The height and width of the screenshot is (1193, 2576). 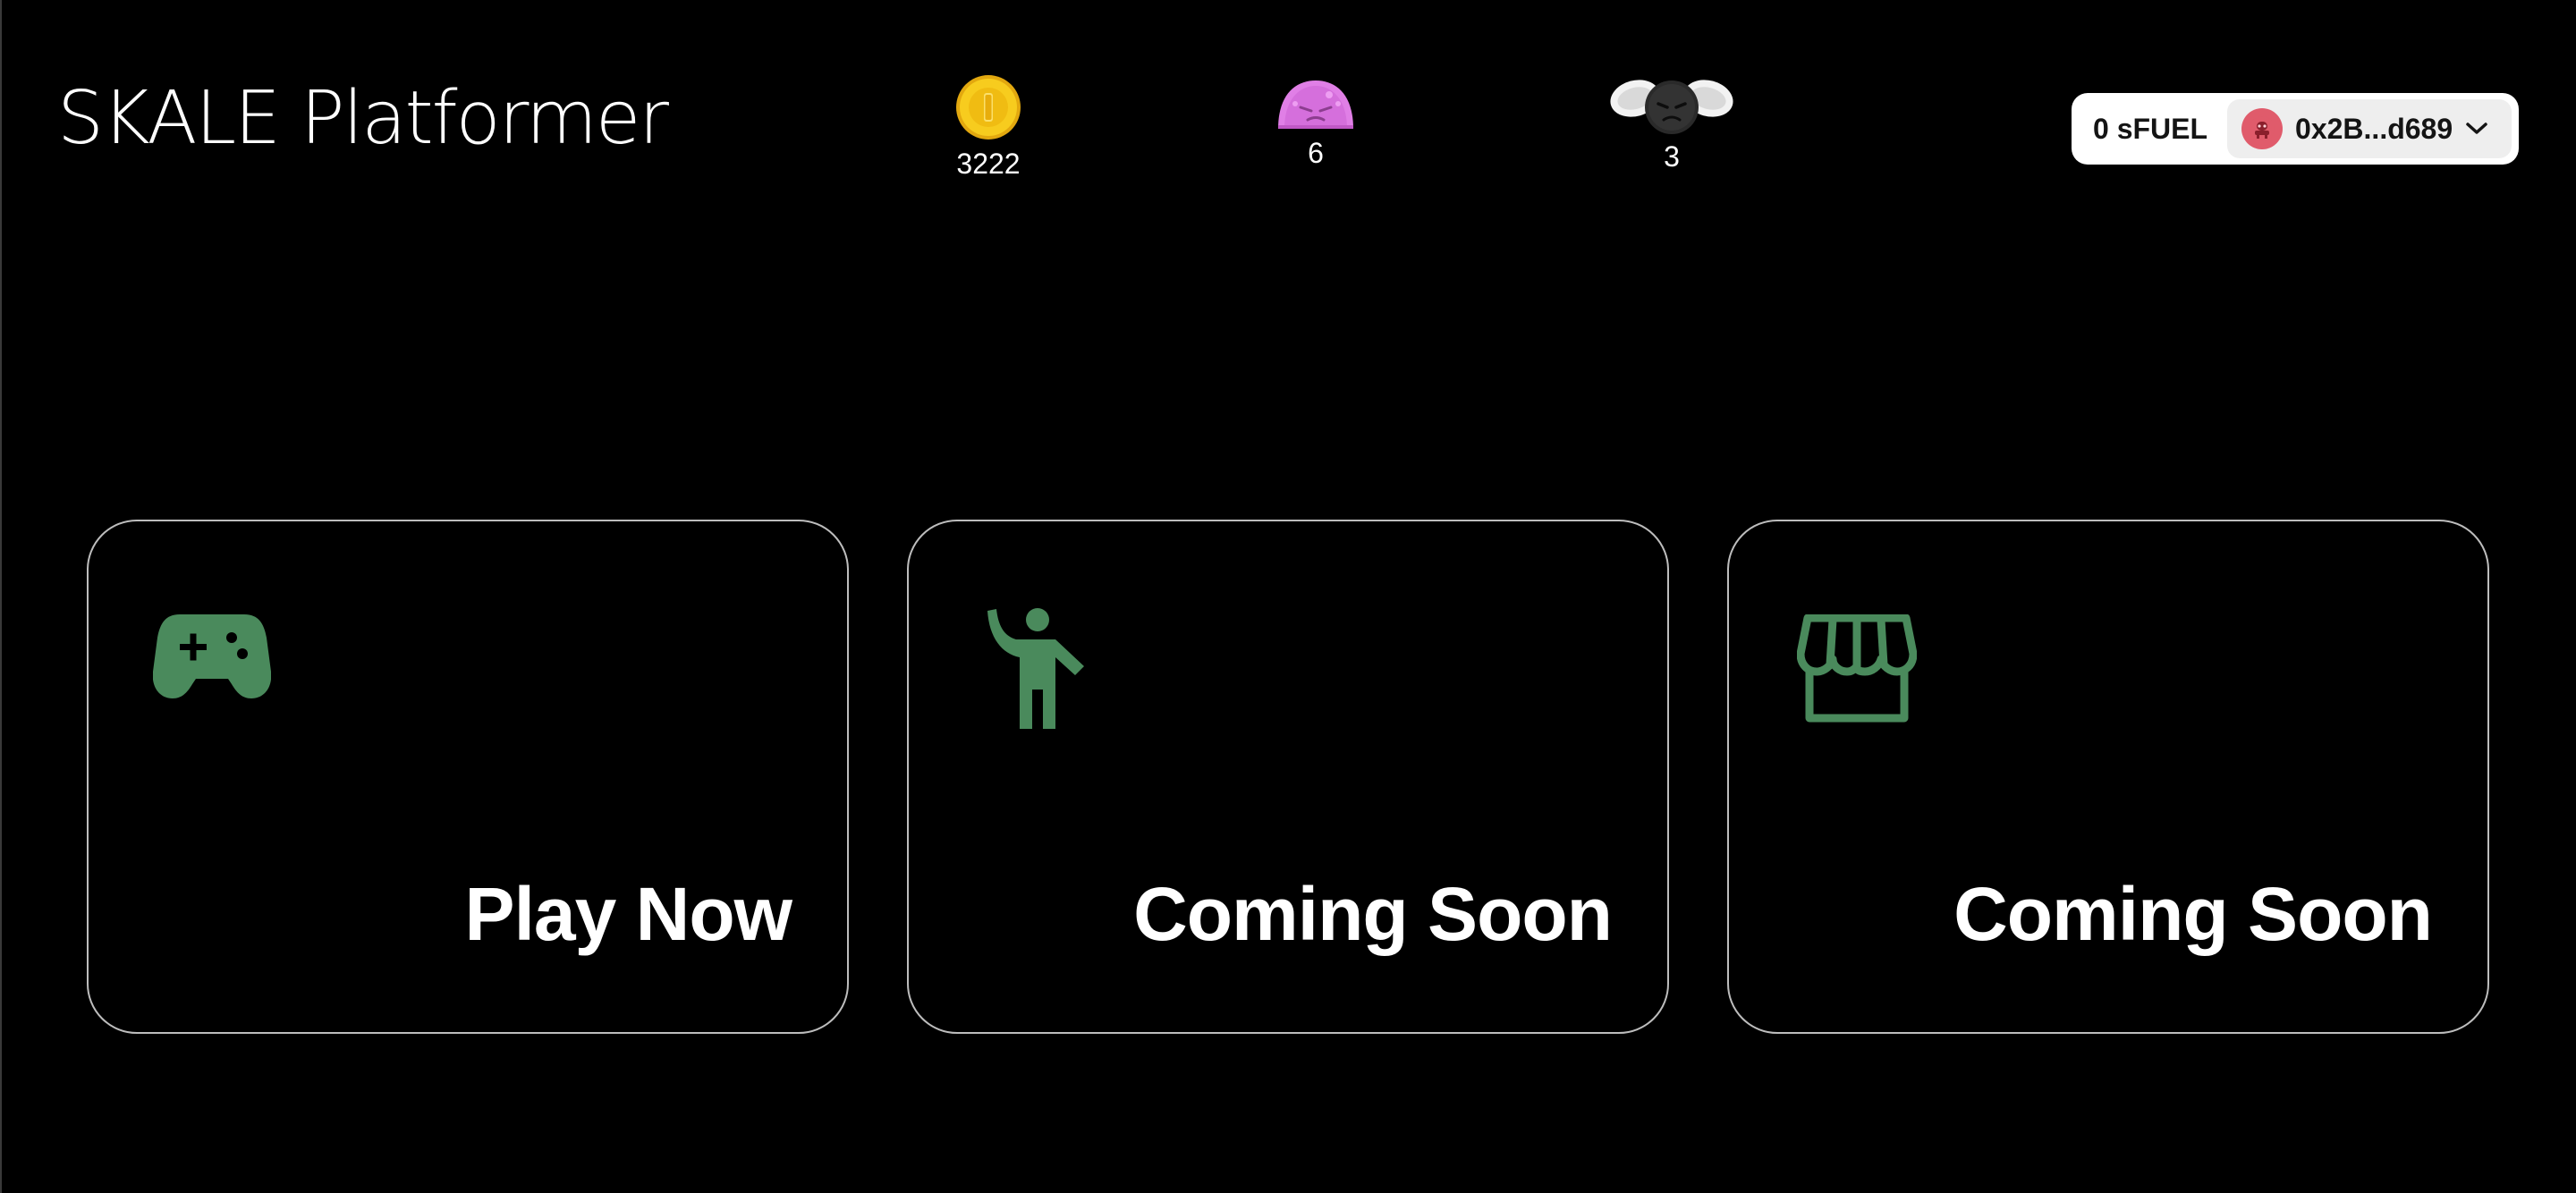 I want to click on fly-enemy-icon, so click(x=1671, y=105).